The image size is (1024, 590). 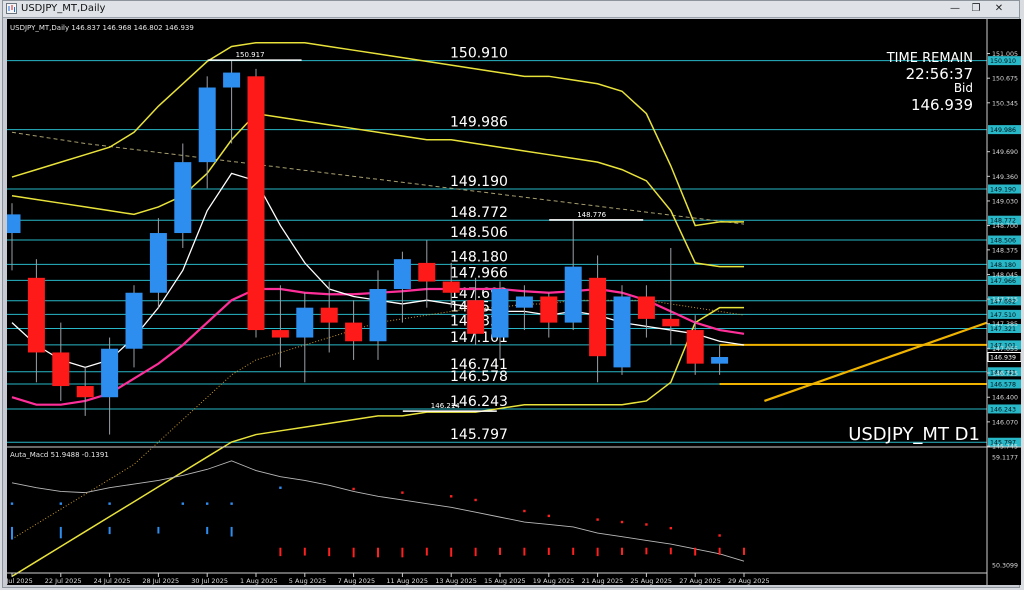 What do you see at coordinates (511, 9) in the screenshot?
I see `window-titlebar: USDJPY_MT,Daily — ❐ ✕` at bounding box center [511, 9].